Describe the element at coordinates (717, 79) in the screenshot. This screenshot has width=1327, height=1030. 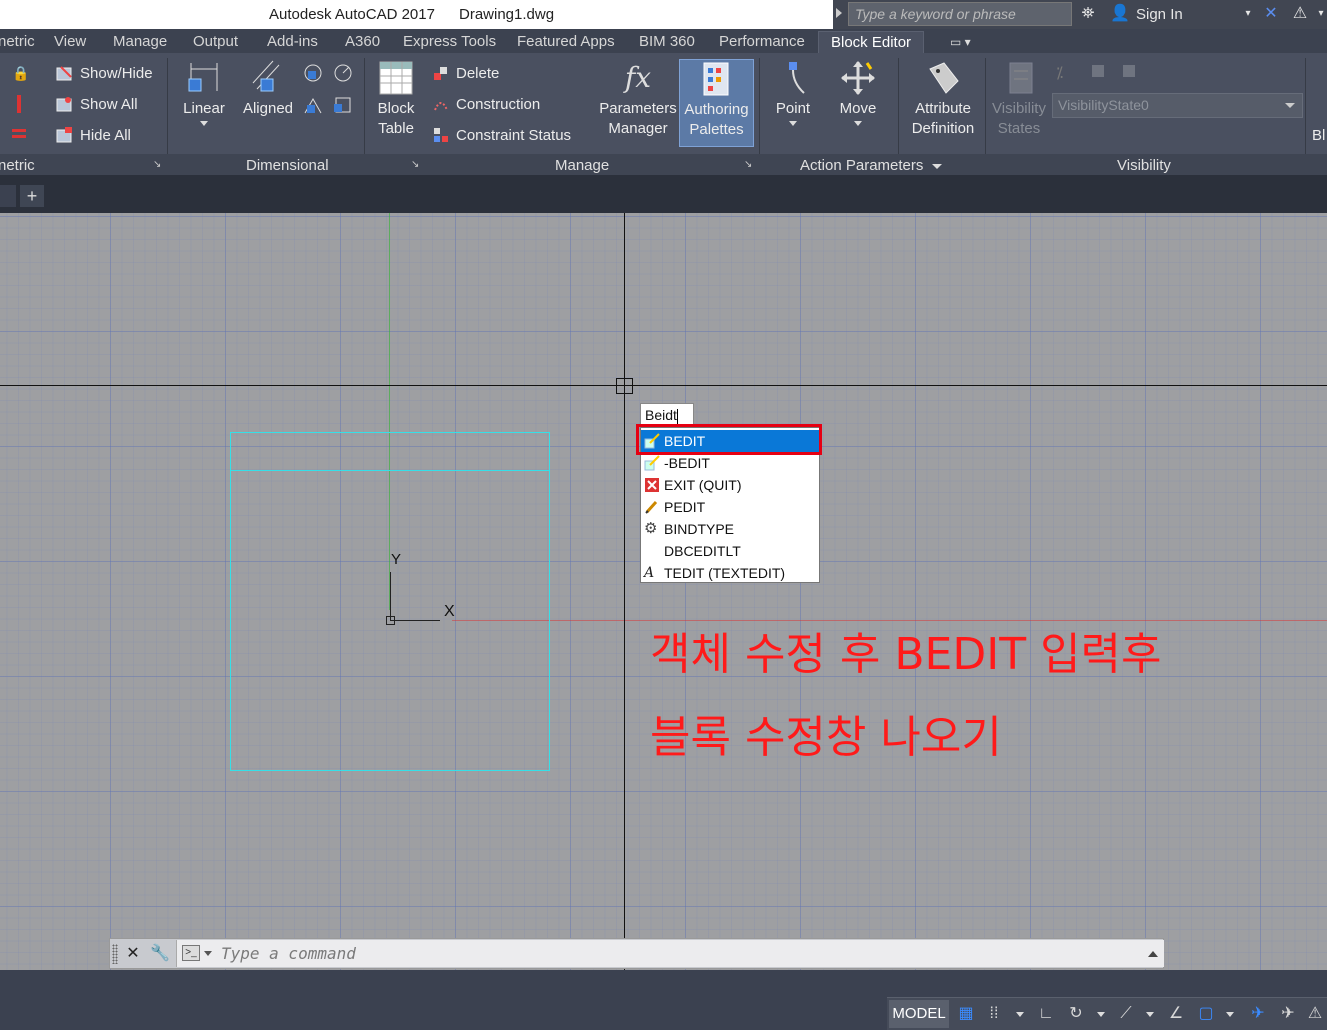
I see `authoring-palettes-icon` at that location.